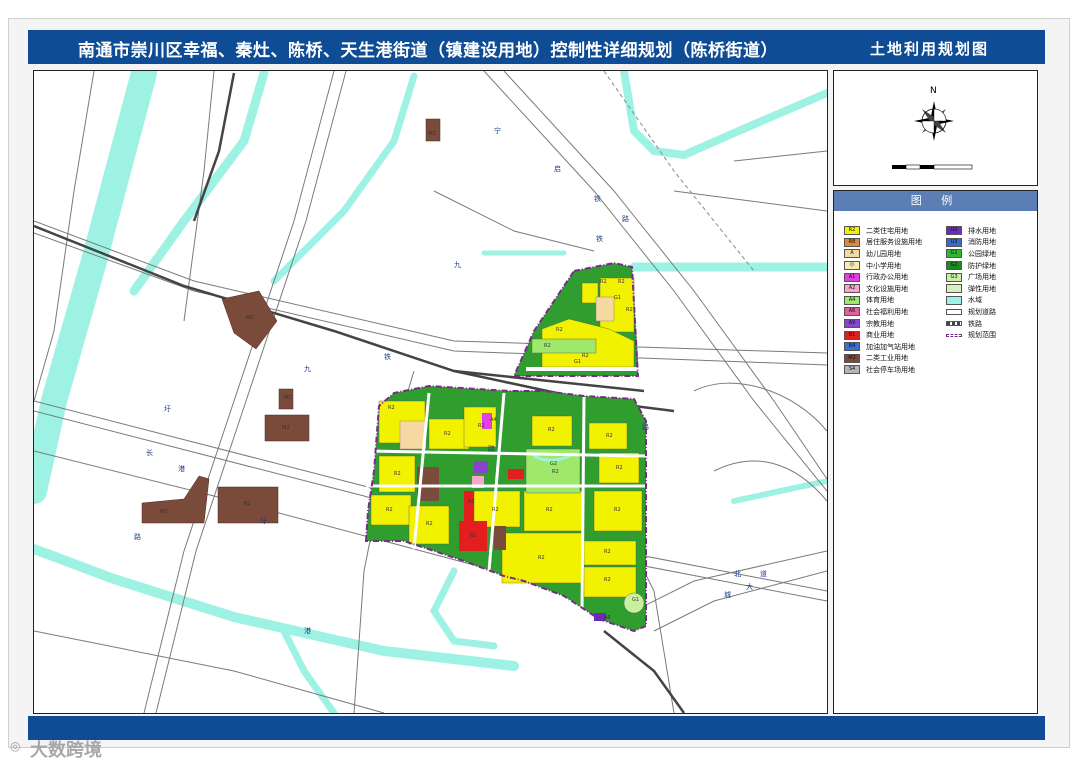 The image size is (1080, 767). I want to click on road-name-label: 北, so click(737, 574).